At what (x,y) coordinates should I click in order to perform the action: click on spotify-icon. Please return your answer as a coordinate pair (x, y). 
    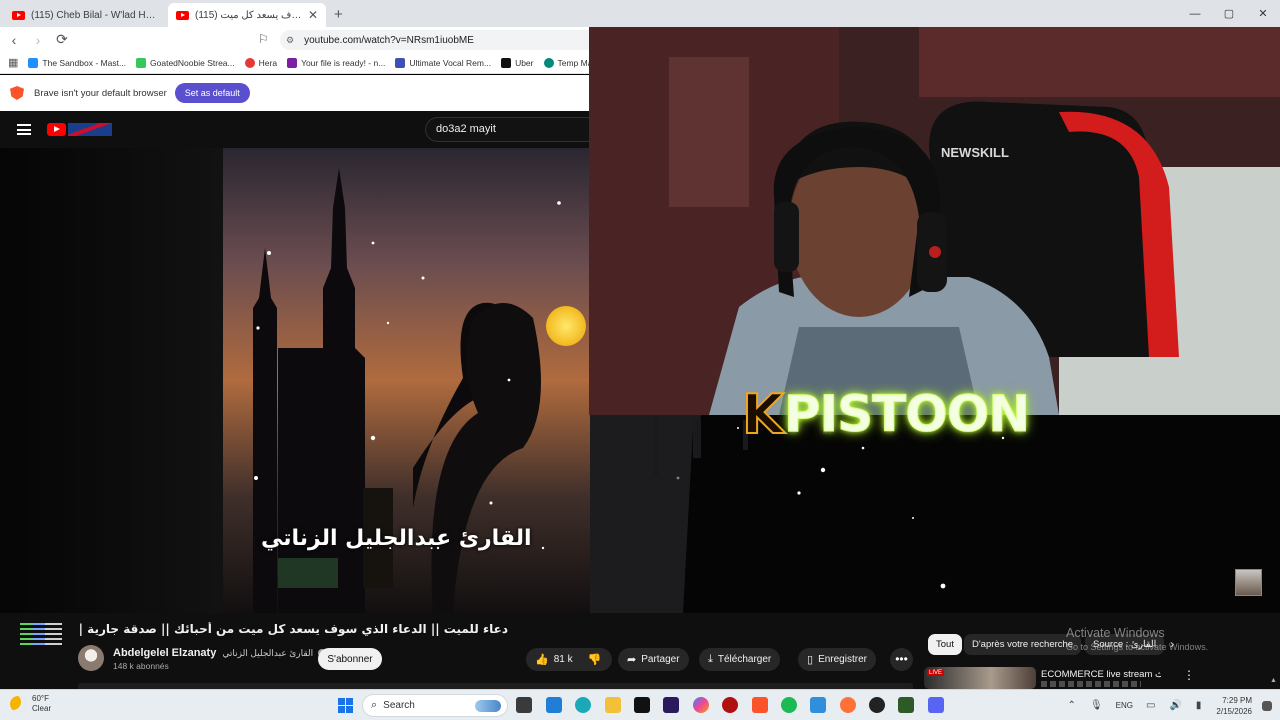
    Looking at the image, I should click on (789, 705).